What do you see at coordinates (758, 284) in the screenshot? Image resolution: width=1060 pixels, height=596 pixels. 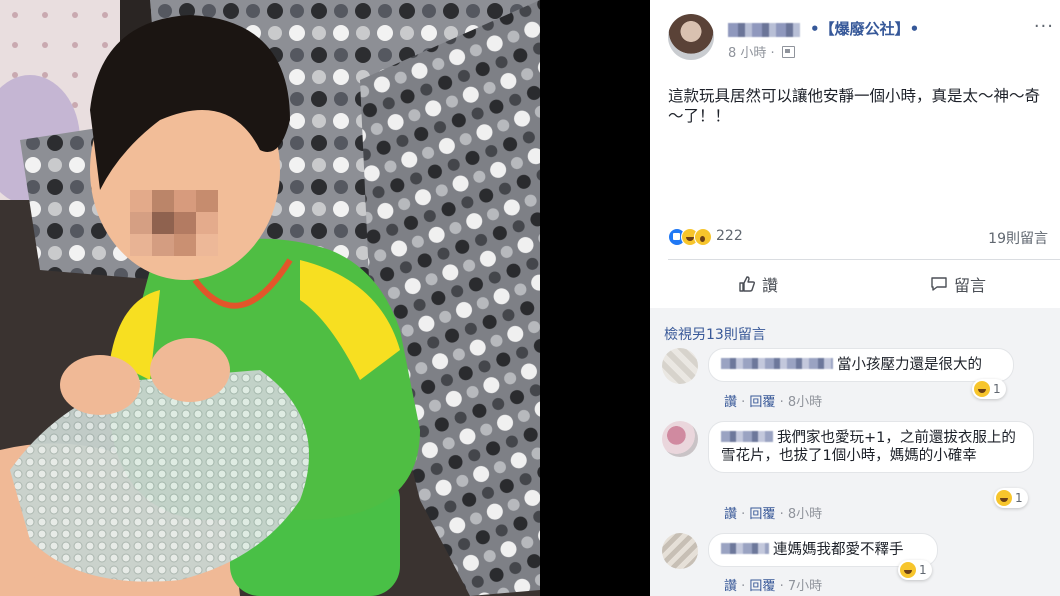 I see `like-button: 讚` at bounding box center [758, 284].